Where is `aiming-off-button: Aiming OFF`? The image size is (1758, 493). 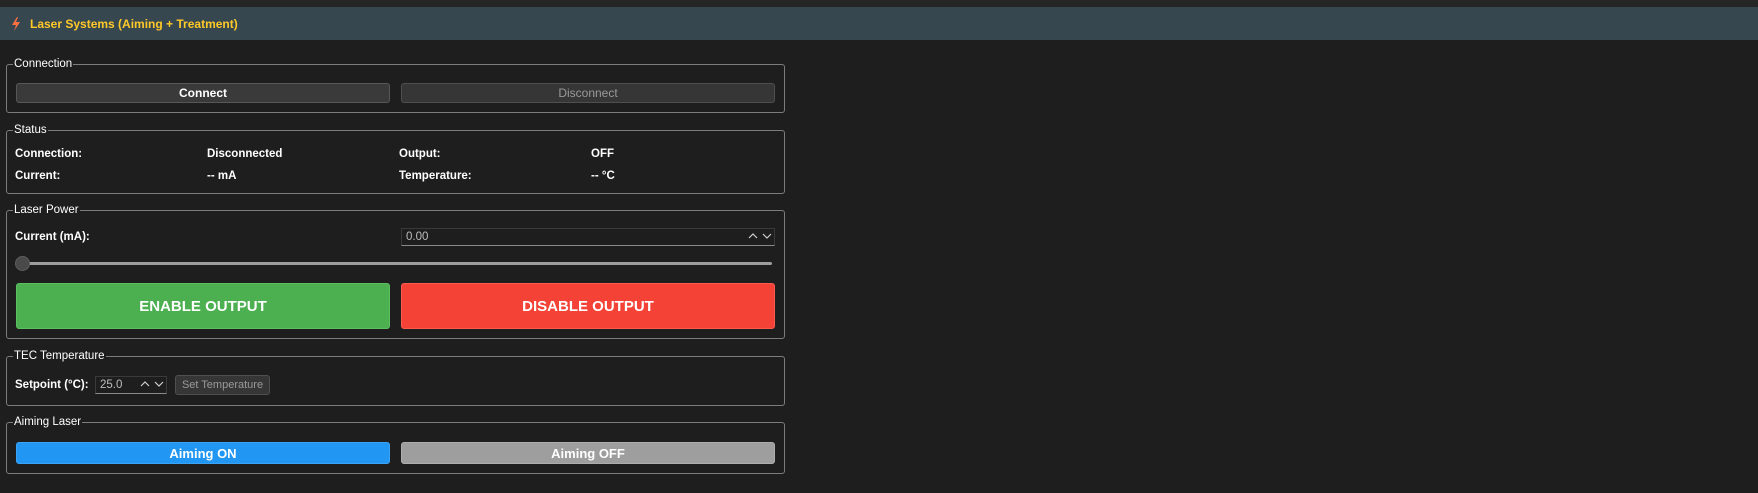 aiming-off-button: Aiming OFF is located at coordinates (588, 453).